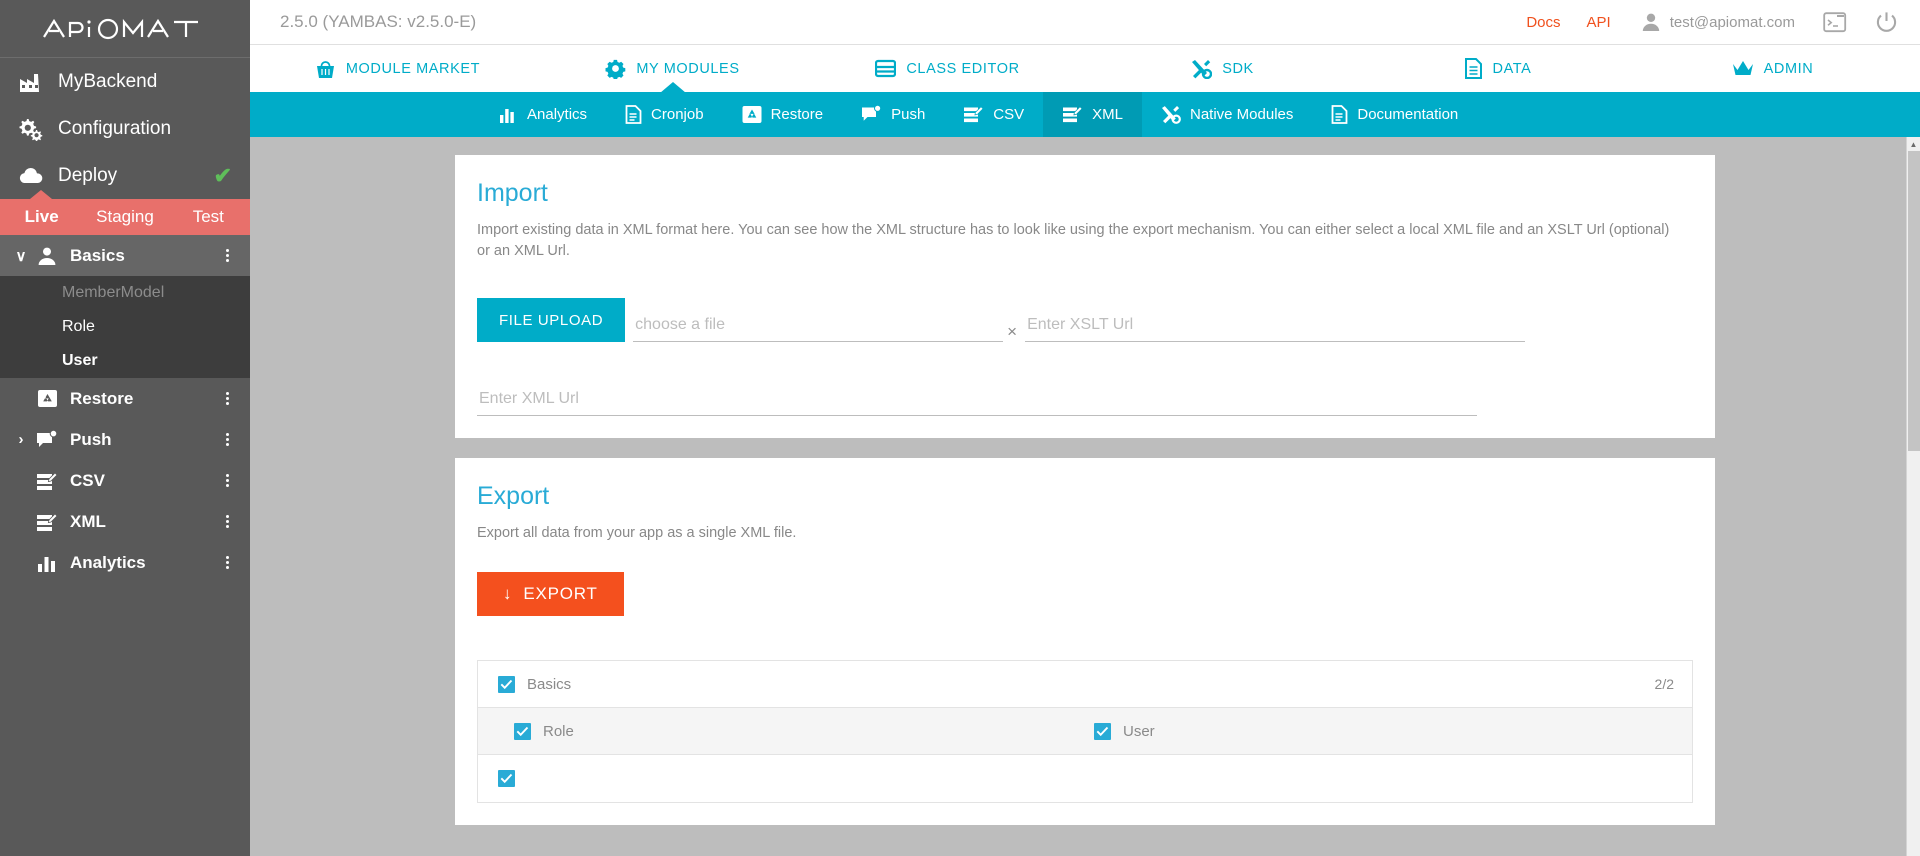 The image size is (1920, 856). I want to click on sidebar-label: Configuration, so click(115, 128).